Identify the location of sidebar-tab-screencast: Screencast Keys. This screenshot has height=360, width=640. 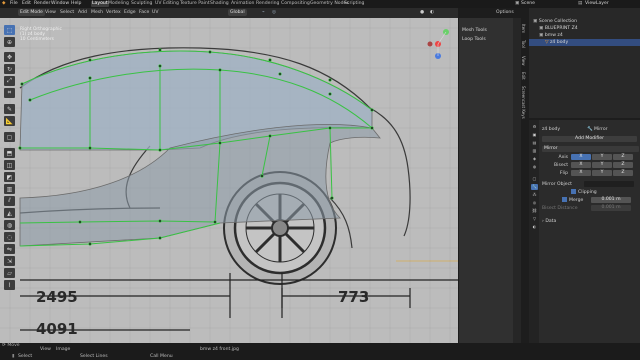
(523, 102).